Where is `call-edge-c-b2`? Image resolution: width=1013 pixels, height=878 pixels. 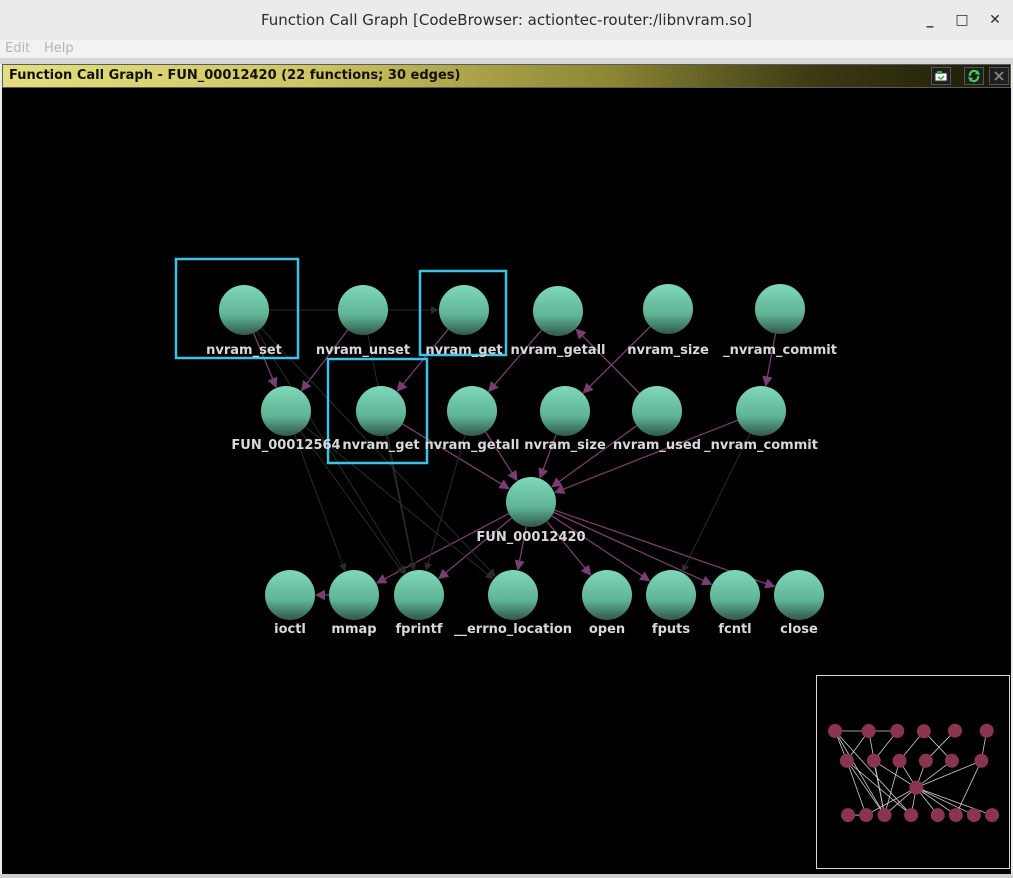
call-edge-c-b2 is located at coordinates (442, 548).